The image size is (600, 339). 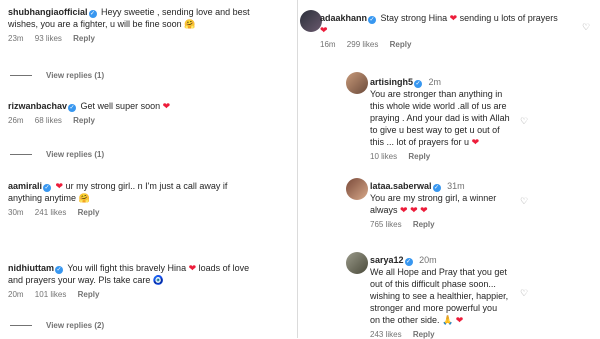 What do you see at coordinates (363, 44) in the screenshot?
I see `comment-likes: 299 likes` at bounding box center [363, 44].